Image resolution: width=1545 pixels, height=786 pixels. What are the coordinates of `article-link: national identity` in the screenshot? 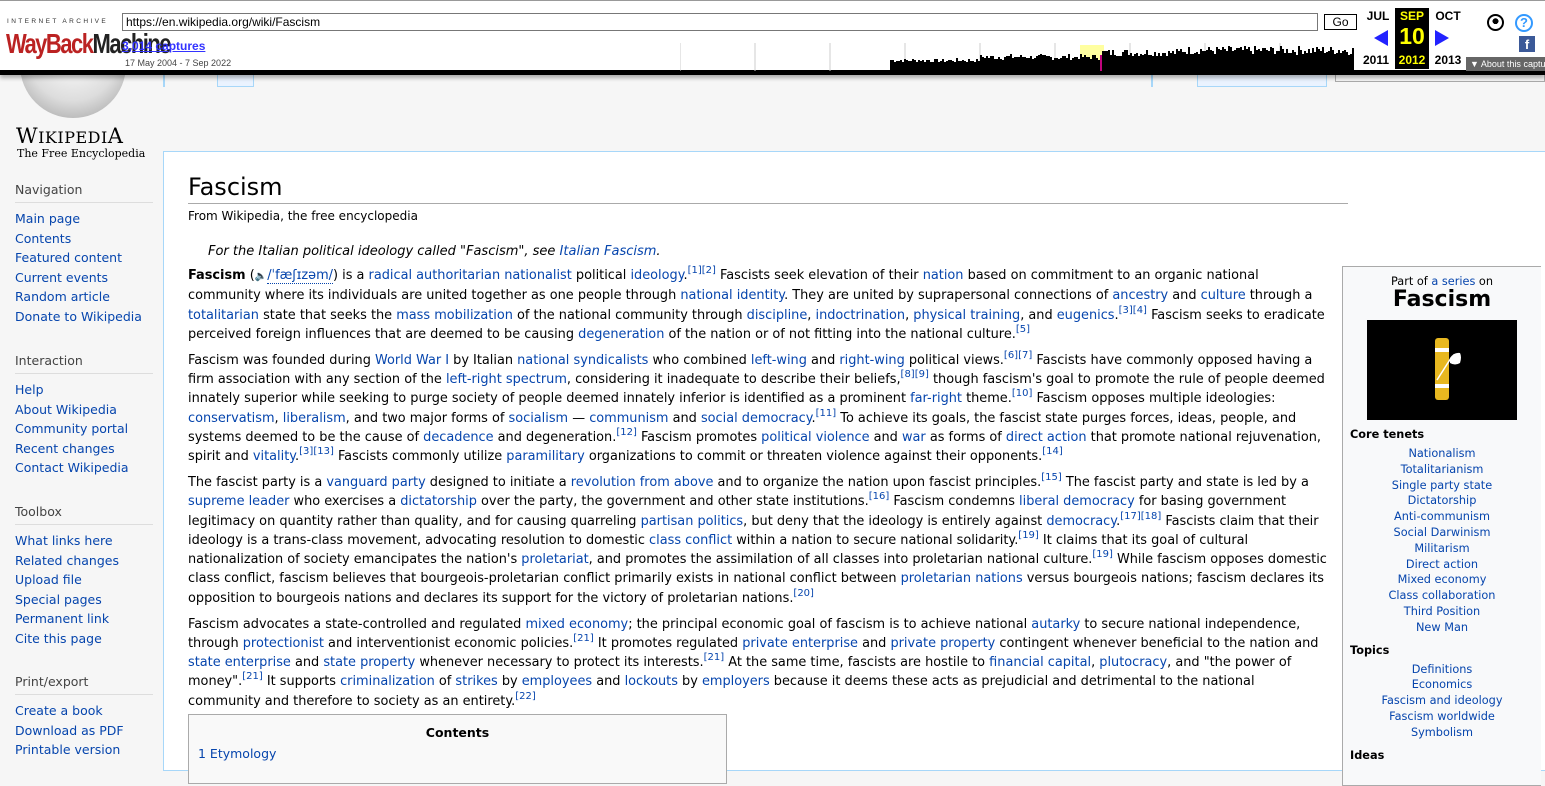 It's located at (732, 295).